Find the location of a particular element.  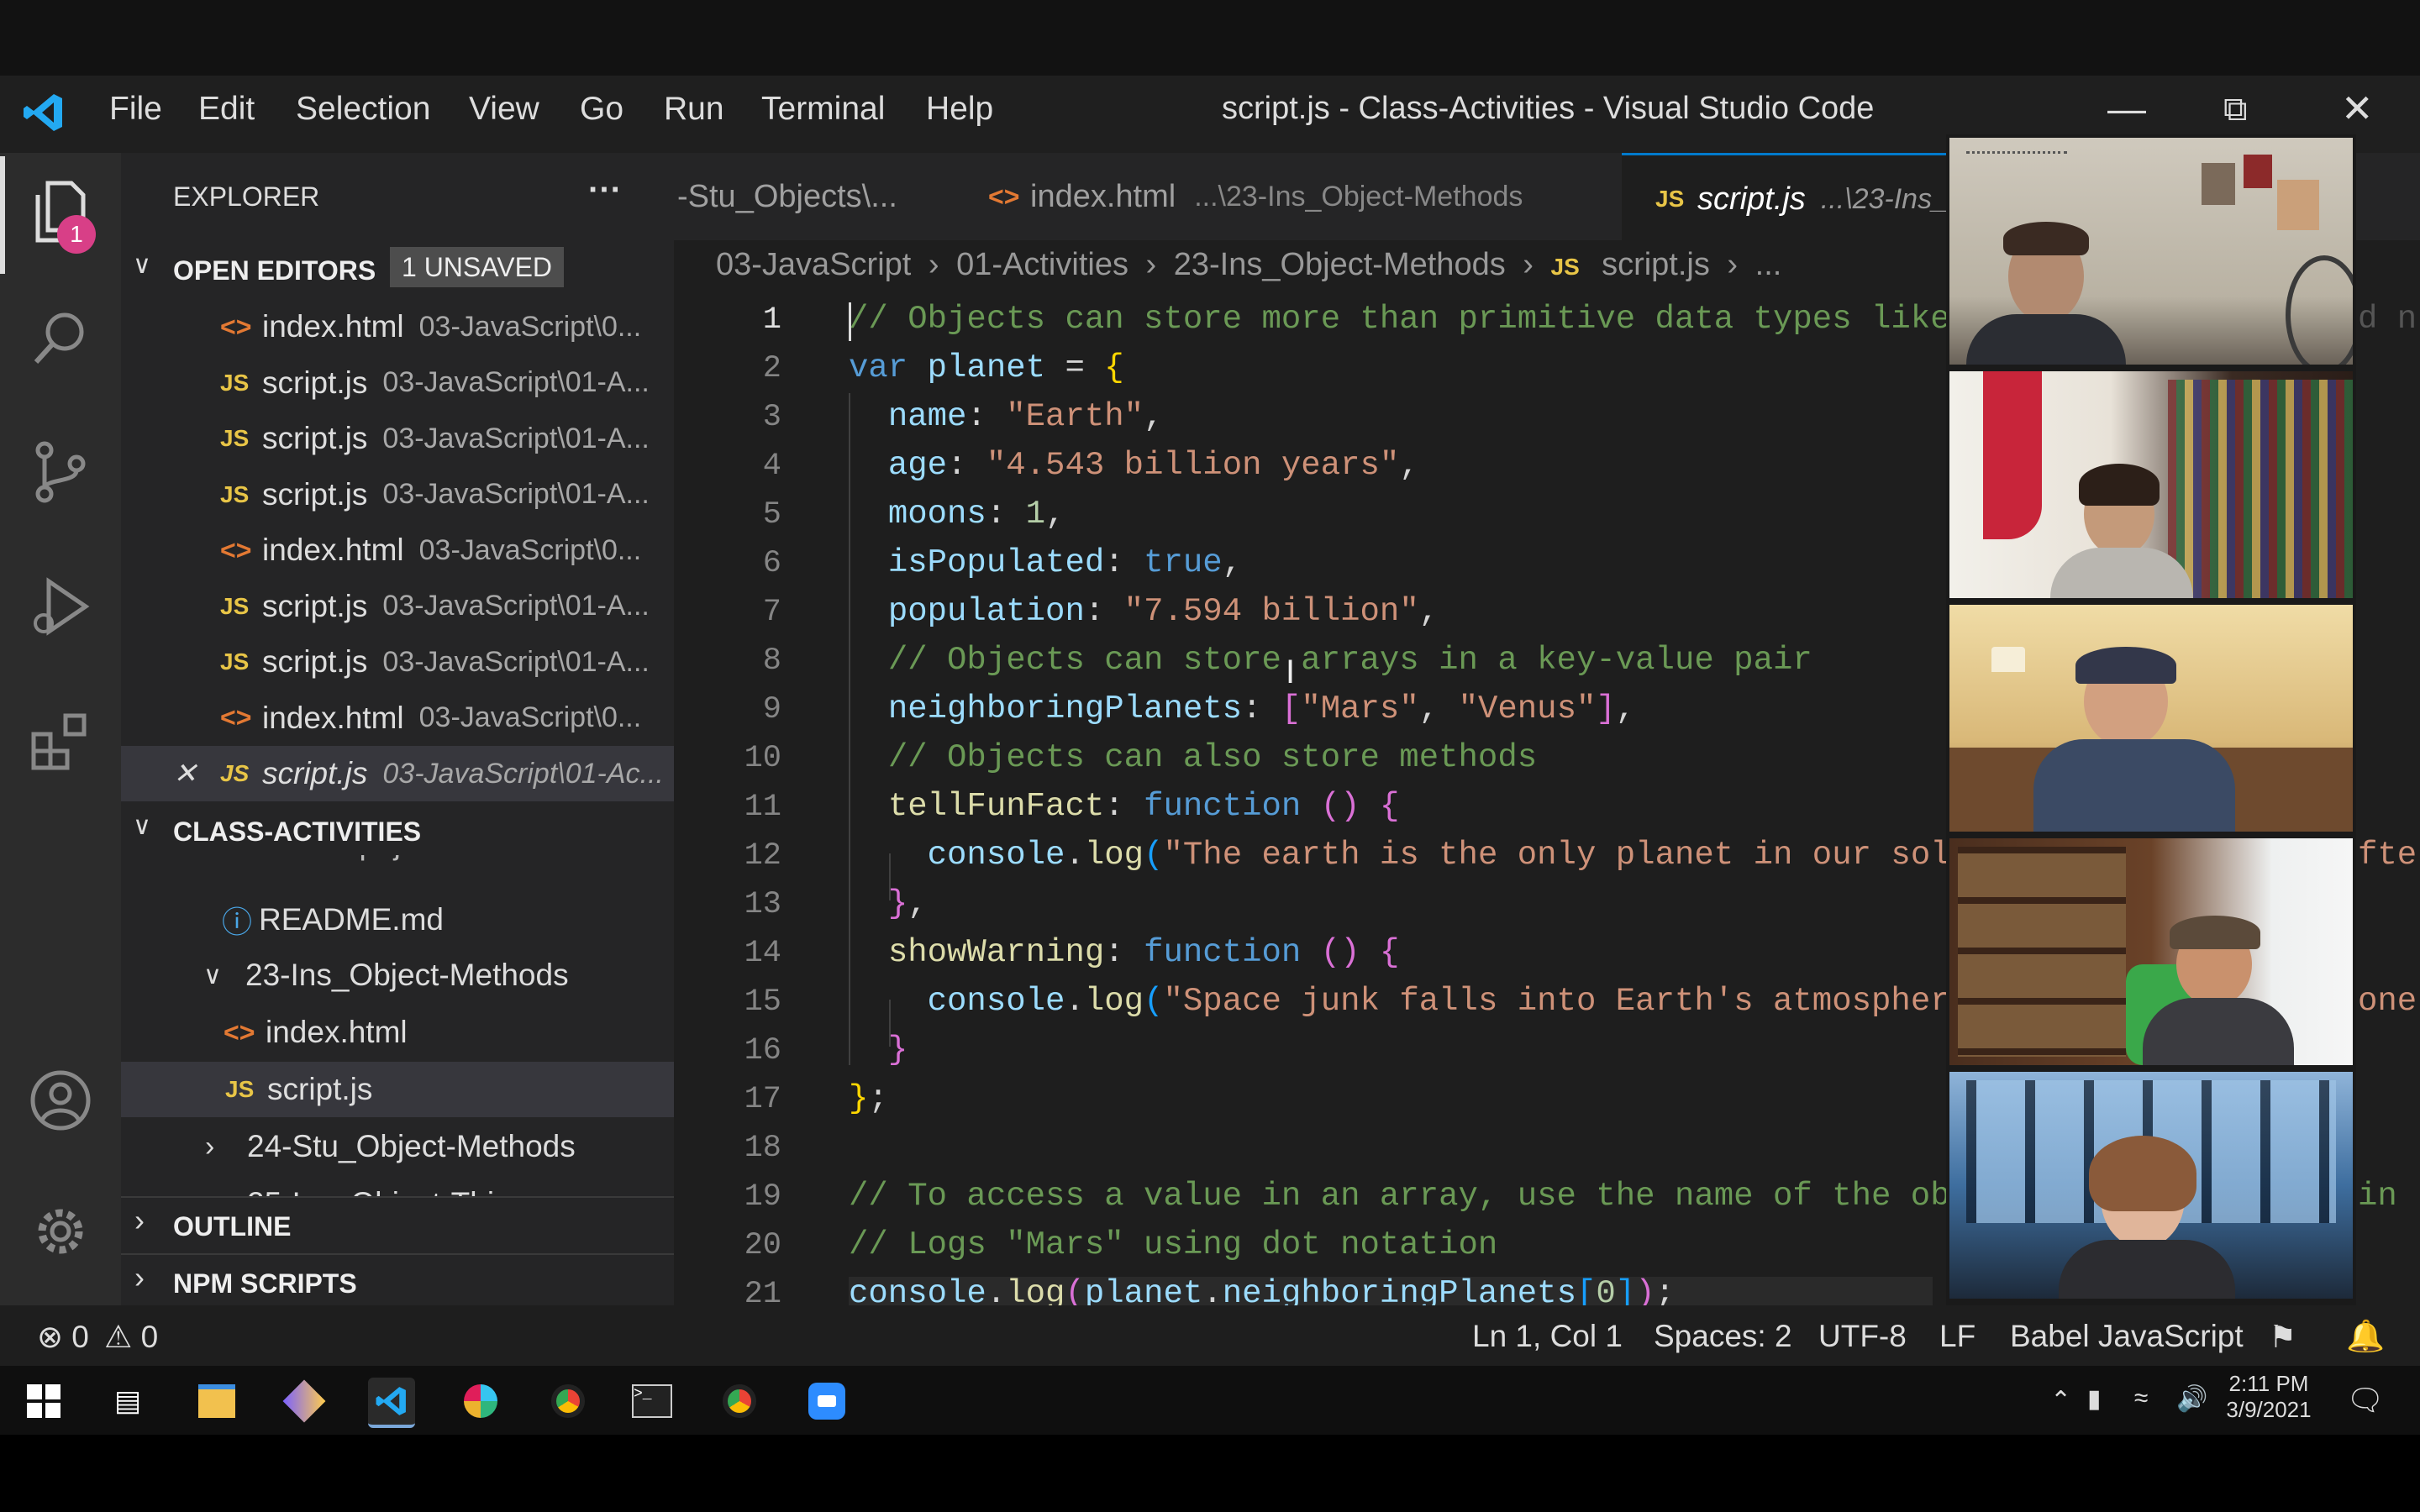

code-line-2: var planet = { is located at coordinates (987, 372).